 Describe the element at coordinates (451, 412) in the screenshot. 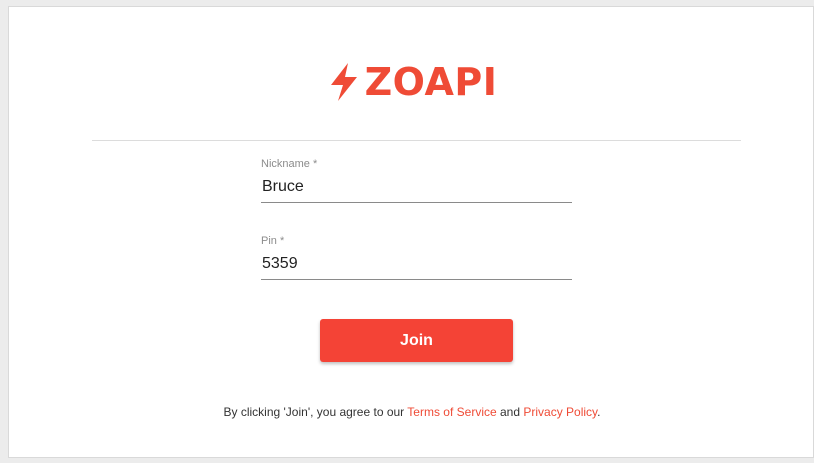

I see `terms-of-service-link: Terms of Service` at that location.